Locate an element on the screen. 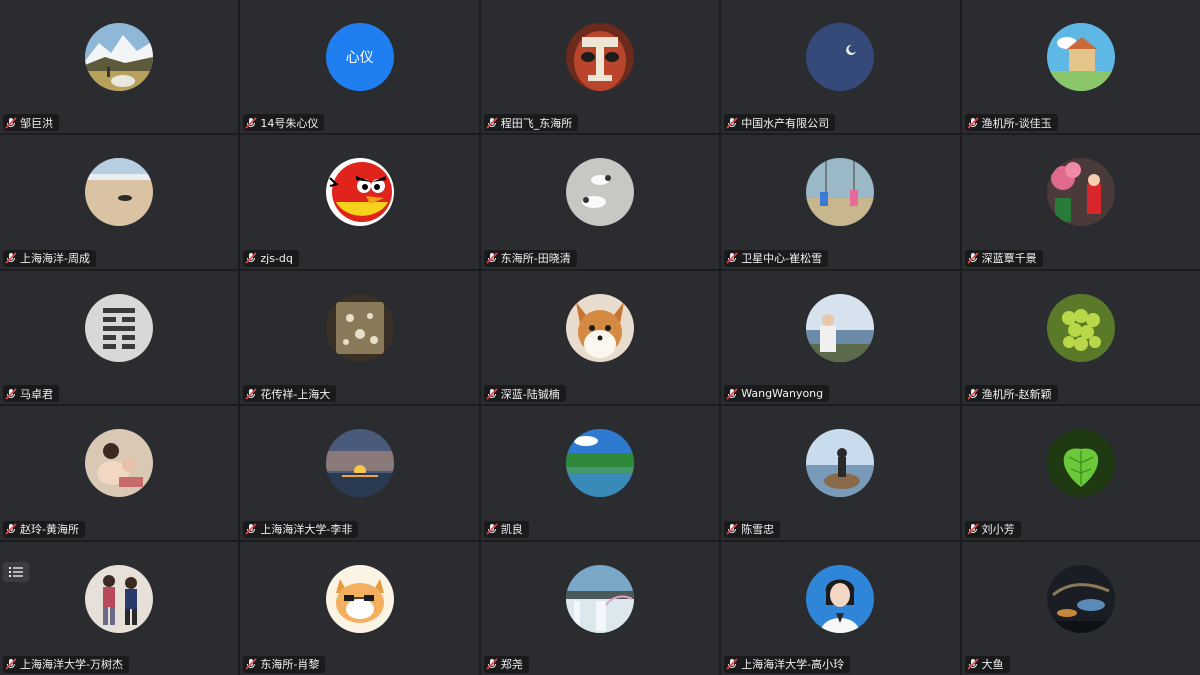 The image size is (1200, 675). participant-name: 渔机所-谈佳玉 is located at coordinates (1016, 123).